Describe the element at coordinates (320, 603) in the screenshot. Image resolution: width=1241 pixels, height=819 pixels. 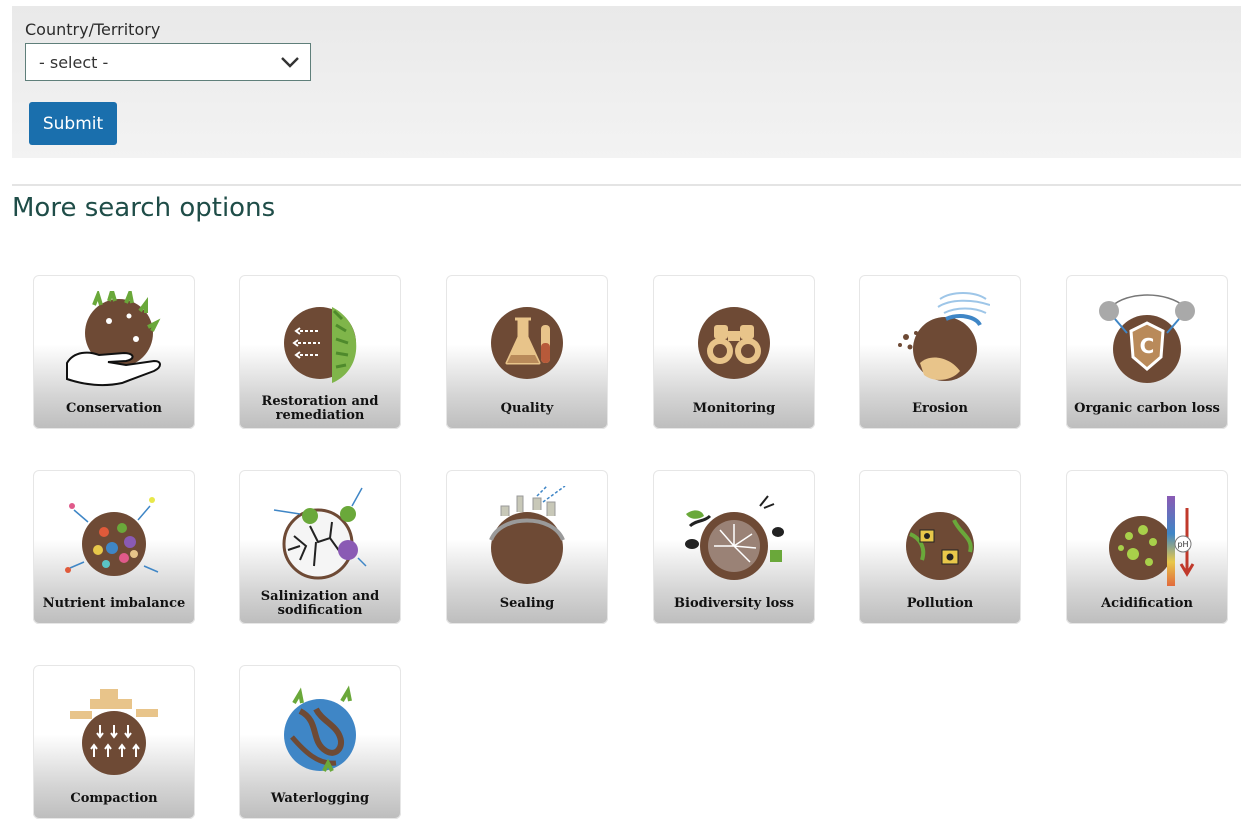
I see `tile-label: Salinization and sodification` at that location.